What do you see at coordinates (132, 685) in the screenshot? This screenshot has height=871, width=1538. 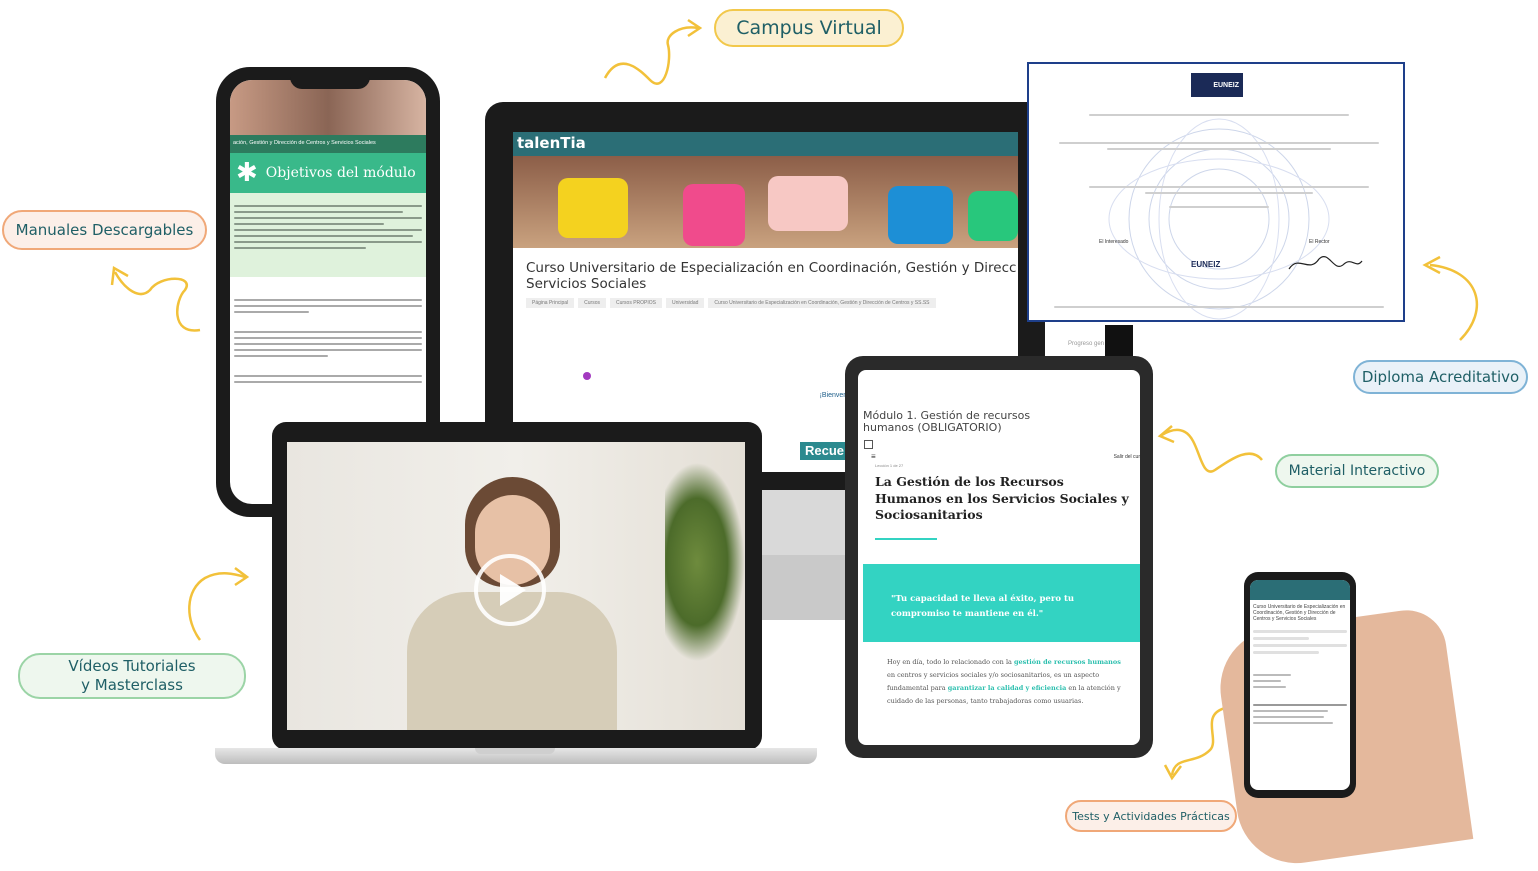 I see `videos-text-2: y Masterclass` at bounding box center [132, 685].